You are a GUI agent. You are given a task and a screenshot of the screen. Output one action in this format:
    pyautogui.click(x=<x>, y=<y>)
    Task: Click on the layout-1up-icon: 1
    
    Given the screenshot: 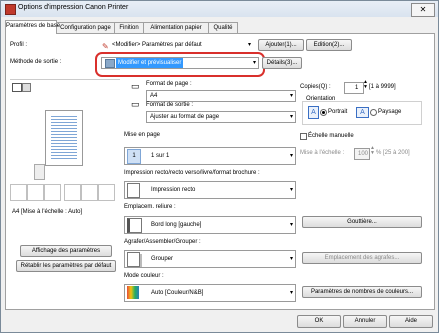 What is the action you would take?
    pyautogui.click(x=134, y=156)
    